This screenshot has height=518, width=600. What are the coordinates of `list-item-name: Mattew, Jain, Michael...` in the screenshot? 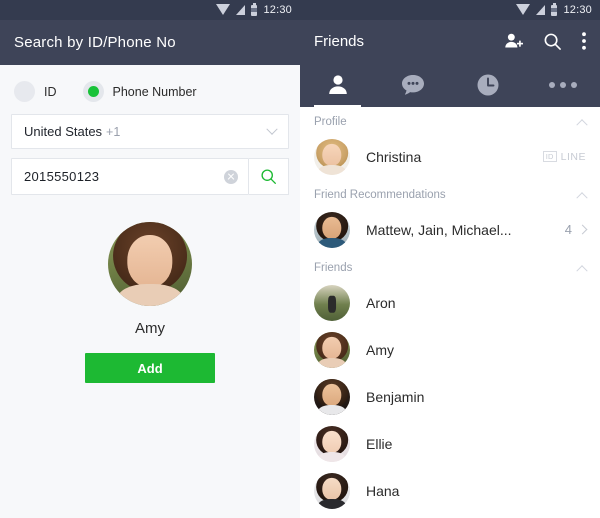 It's located at (439, 229).